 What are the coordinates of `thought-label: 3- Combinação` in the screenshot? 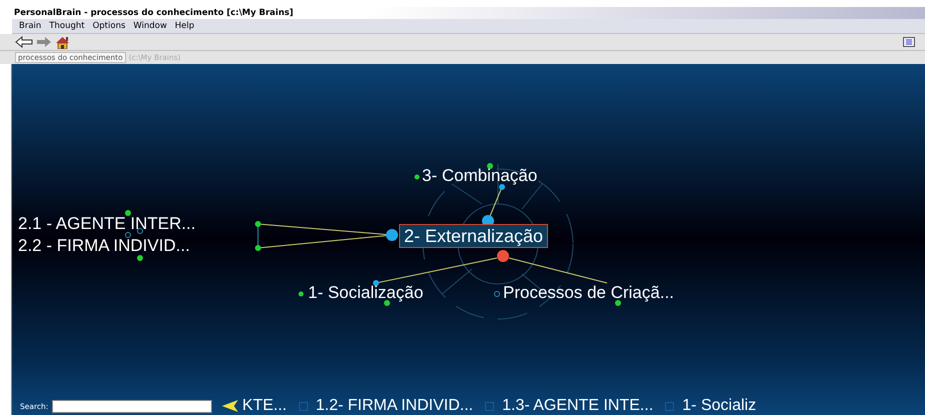 It's located at (480, 176).